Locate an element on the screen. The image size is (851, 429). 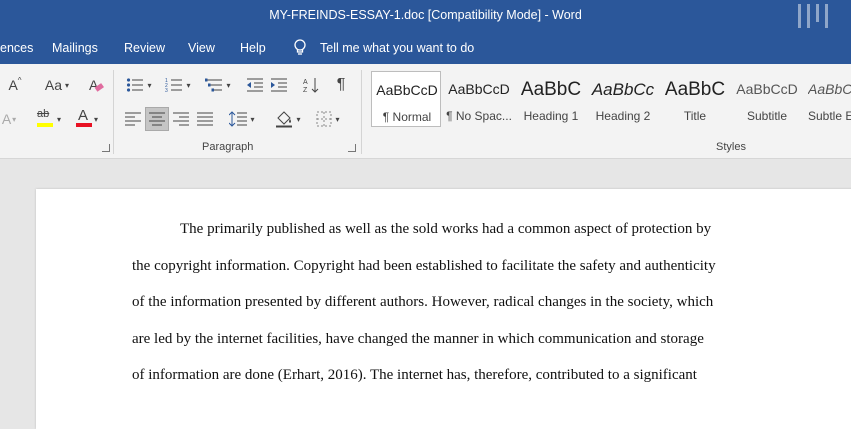
tab-mailings: Mailings is located at coordinates (75, 48).